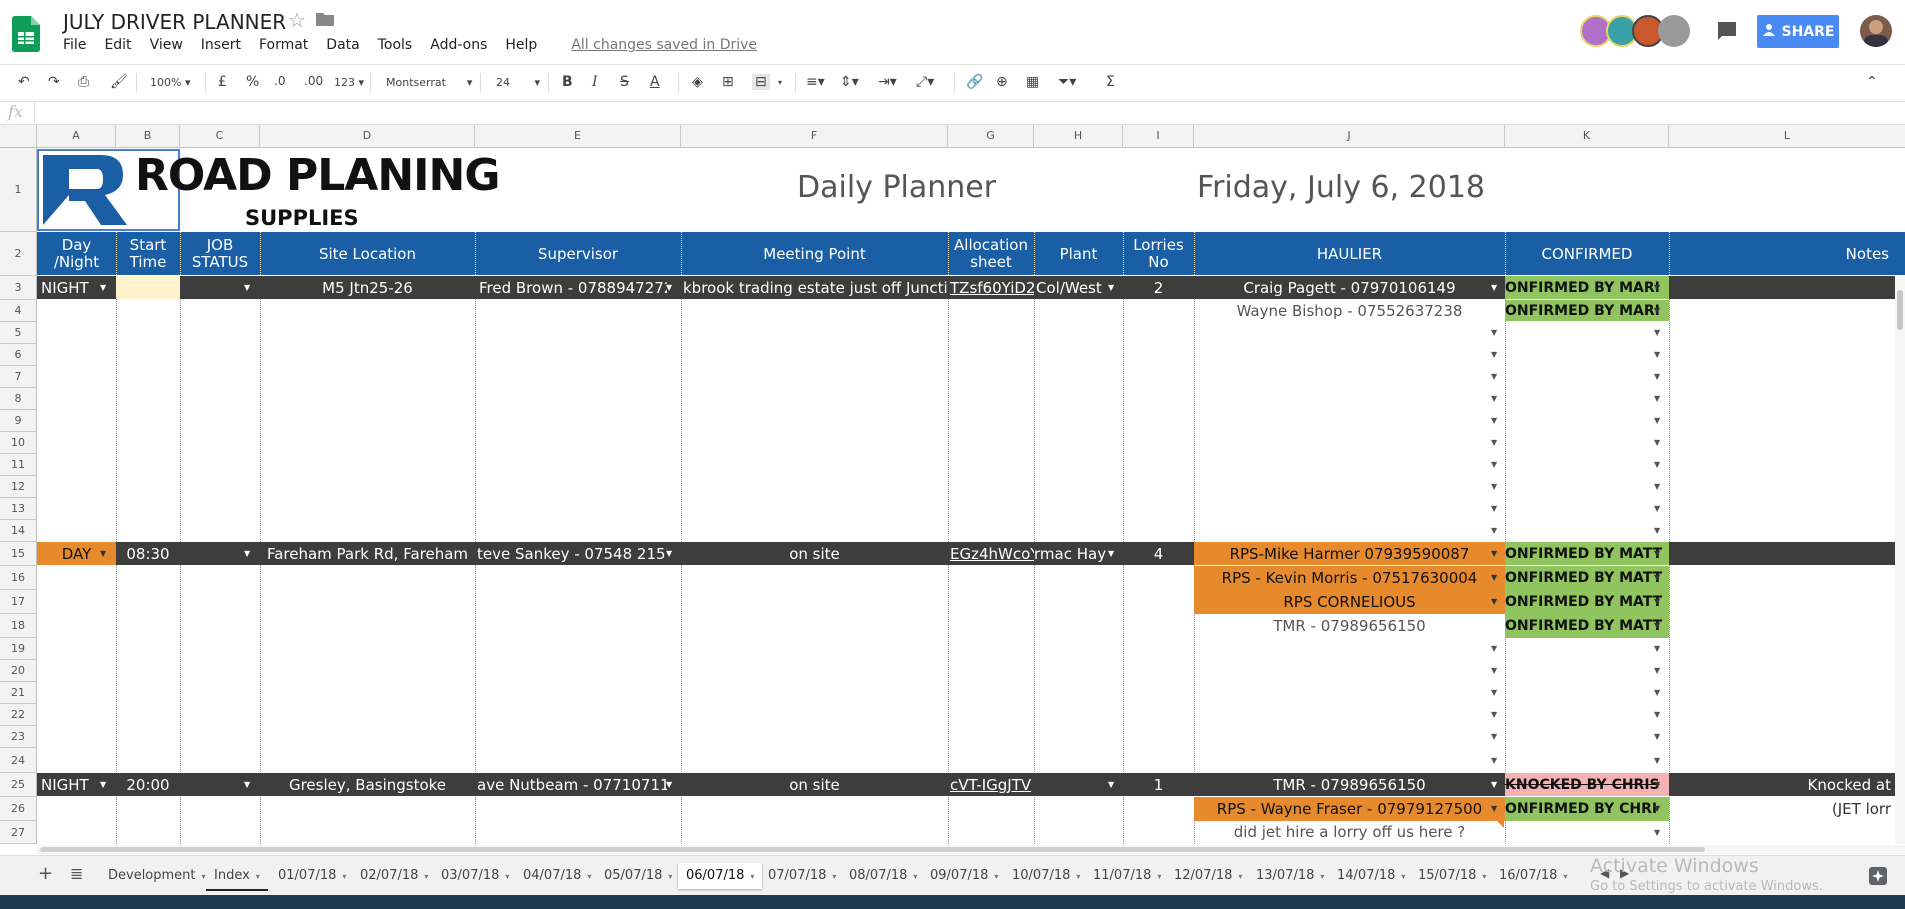  What do you see at coordinates (18, 443) in the screenshot?
I see `row-header: 10` at bounding box center [18, 443].